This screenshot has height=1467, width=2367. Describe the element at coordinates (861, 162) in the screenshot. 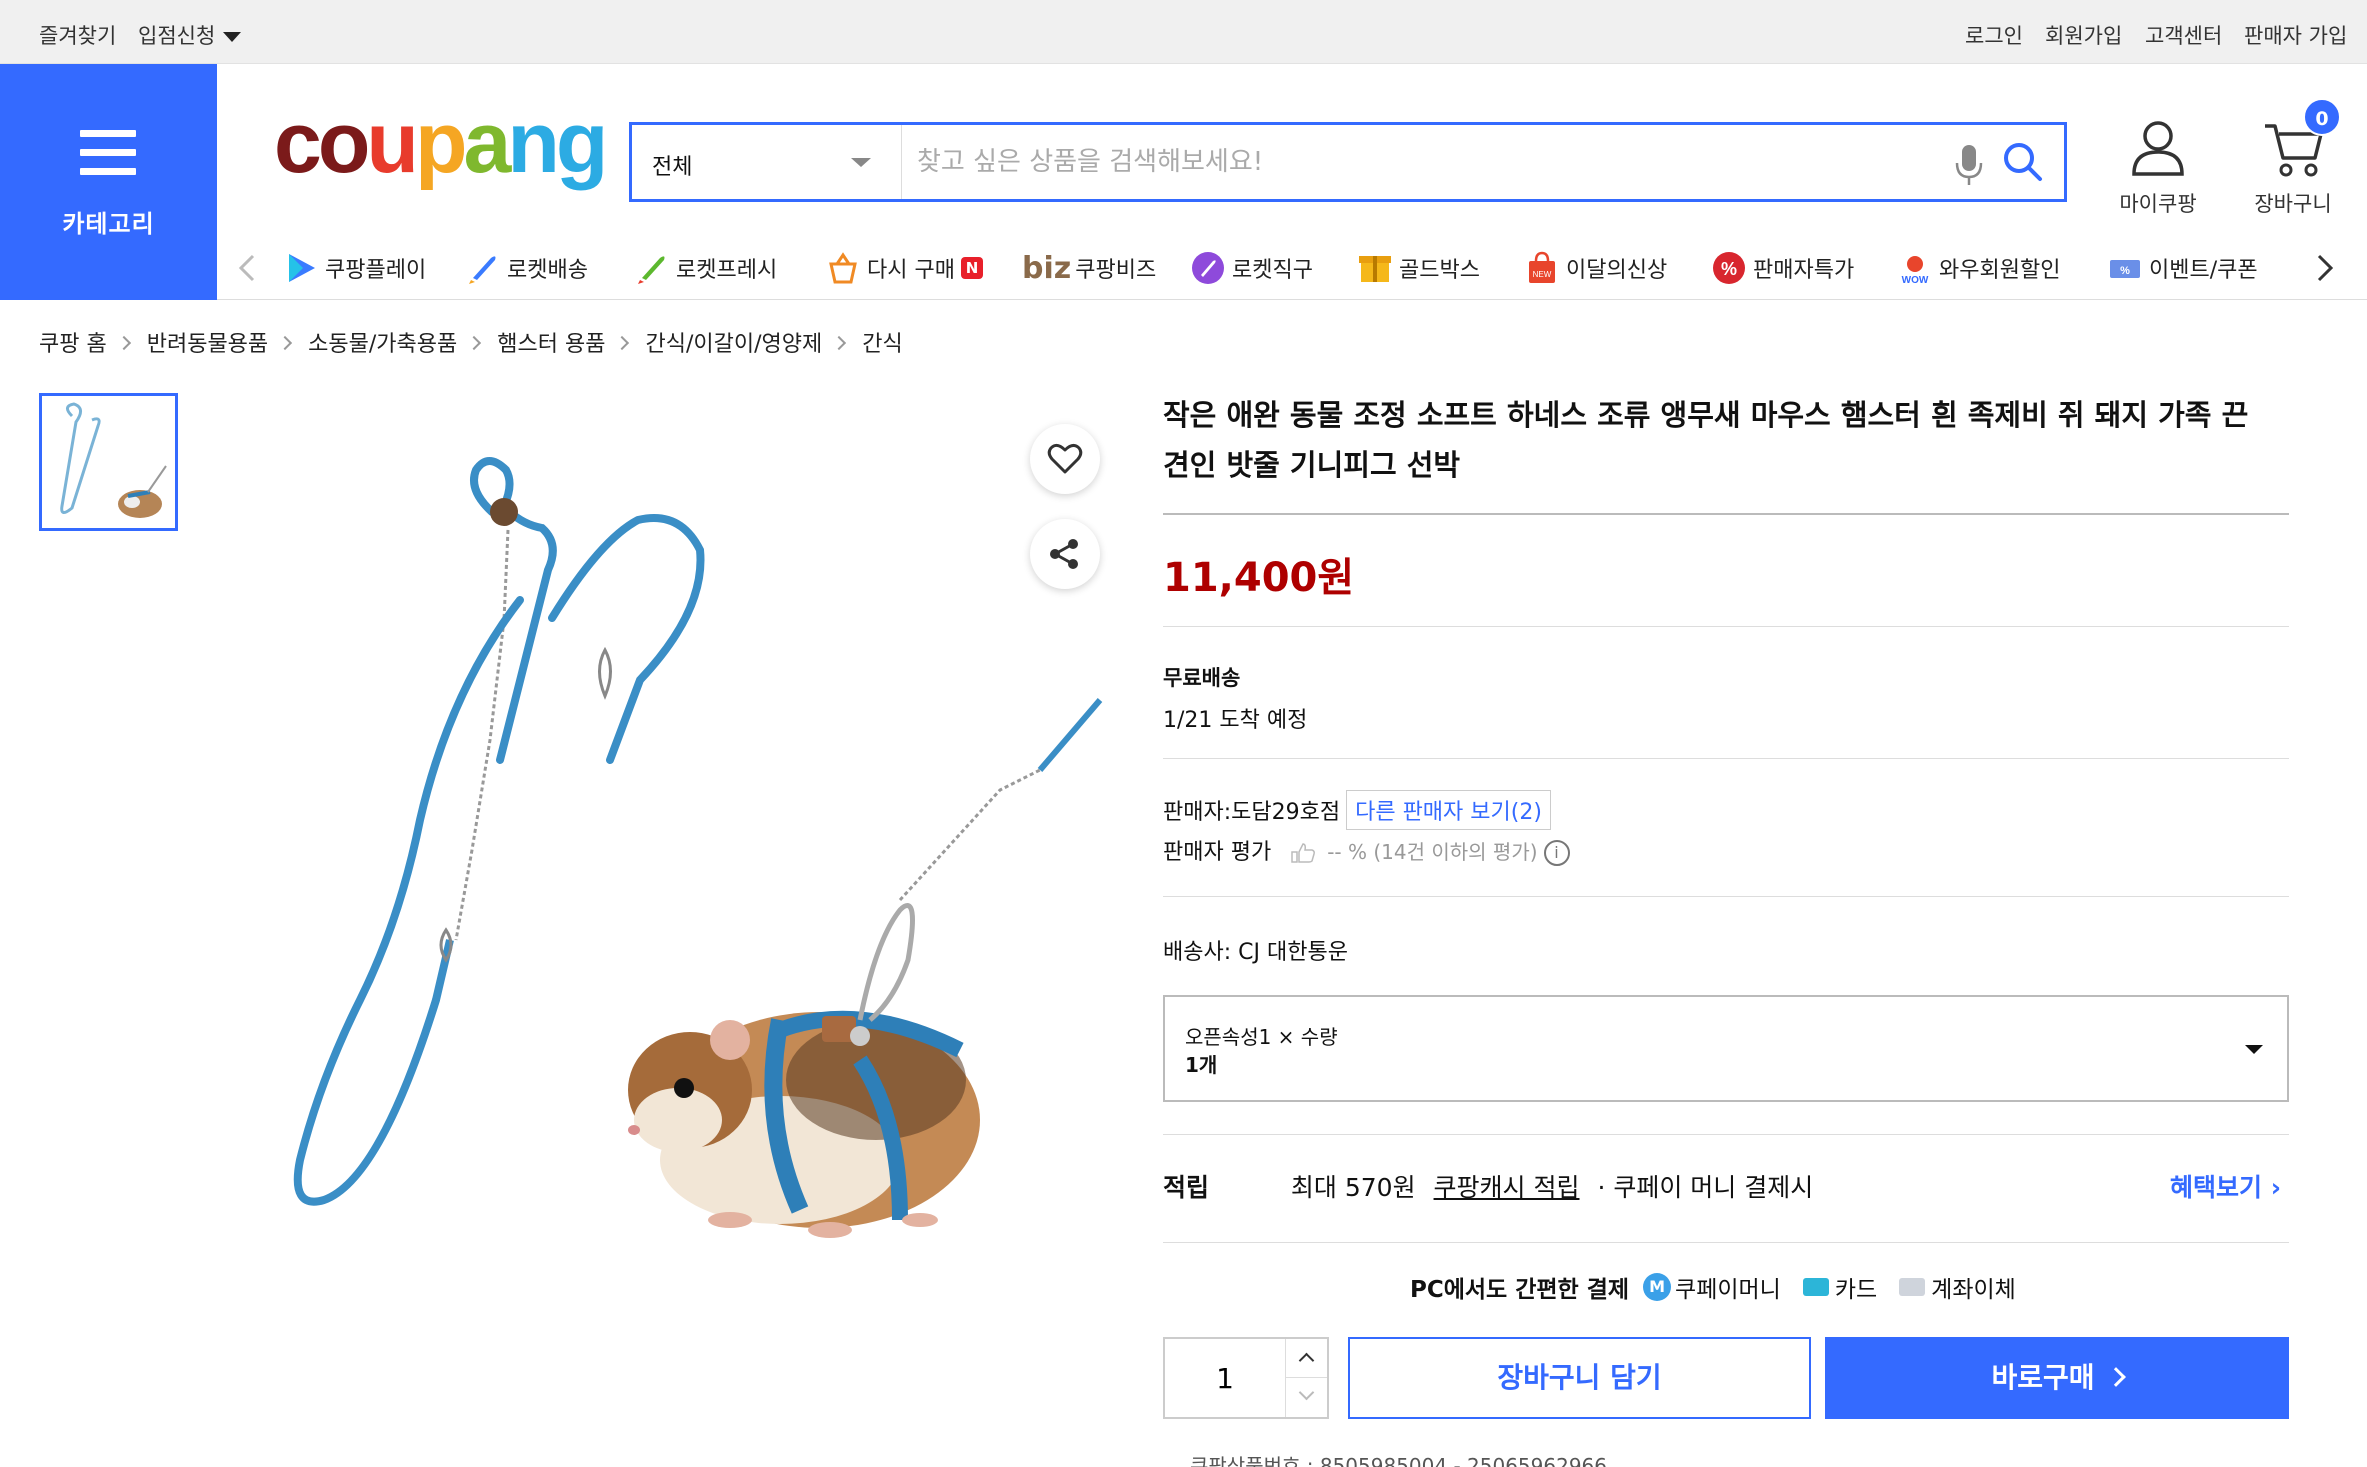

I see `dropdown-arrow-icon` at that location.